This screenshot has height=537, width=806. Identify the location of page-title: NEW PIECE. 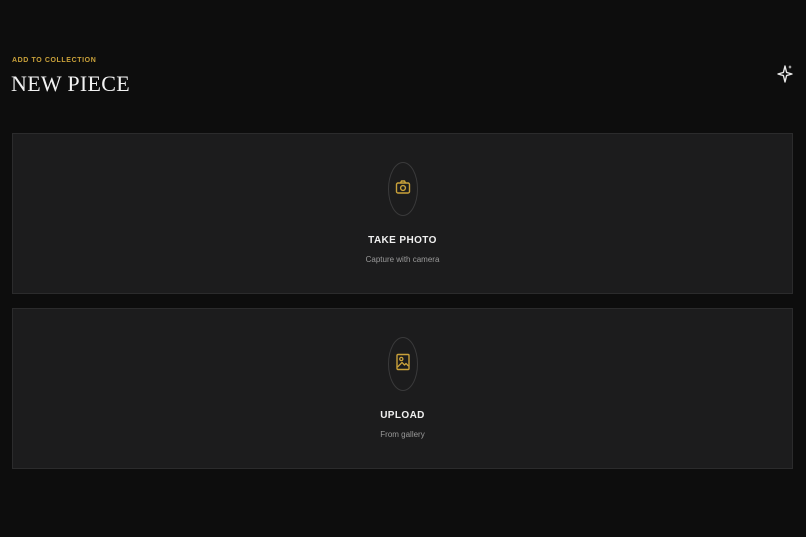
(71, 83).